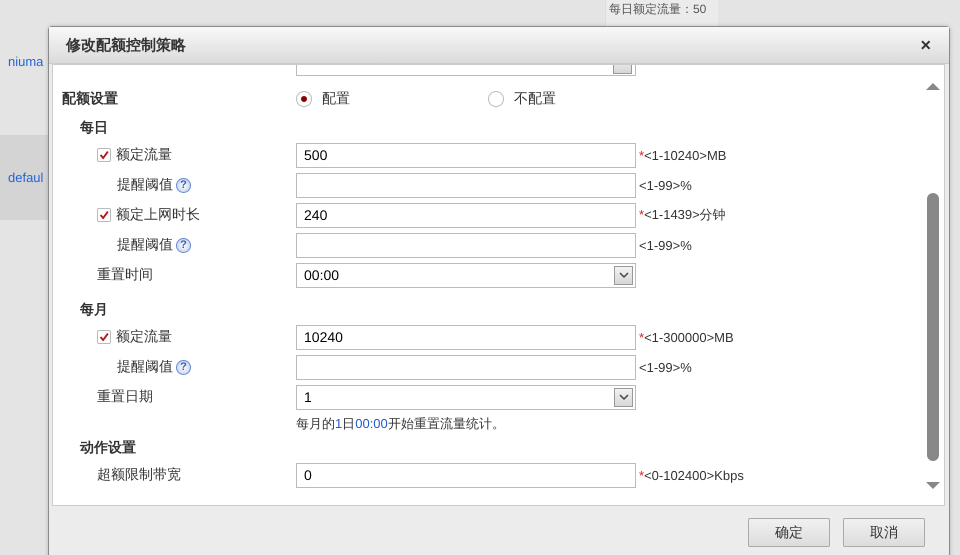  Describe the element at coordinates (94, 128) in the screenshot. I see `section-title: 每日` at that location.